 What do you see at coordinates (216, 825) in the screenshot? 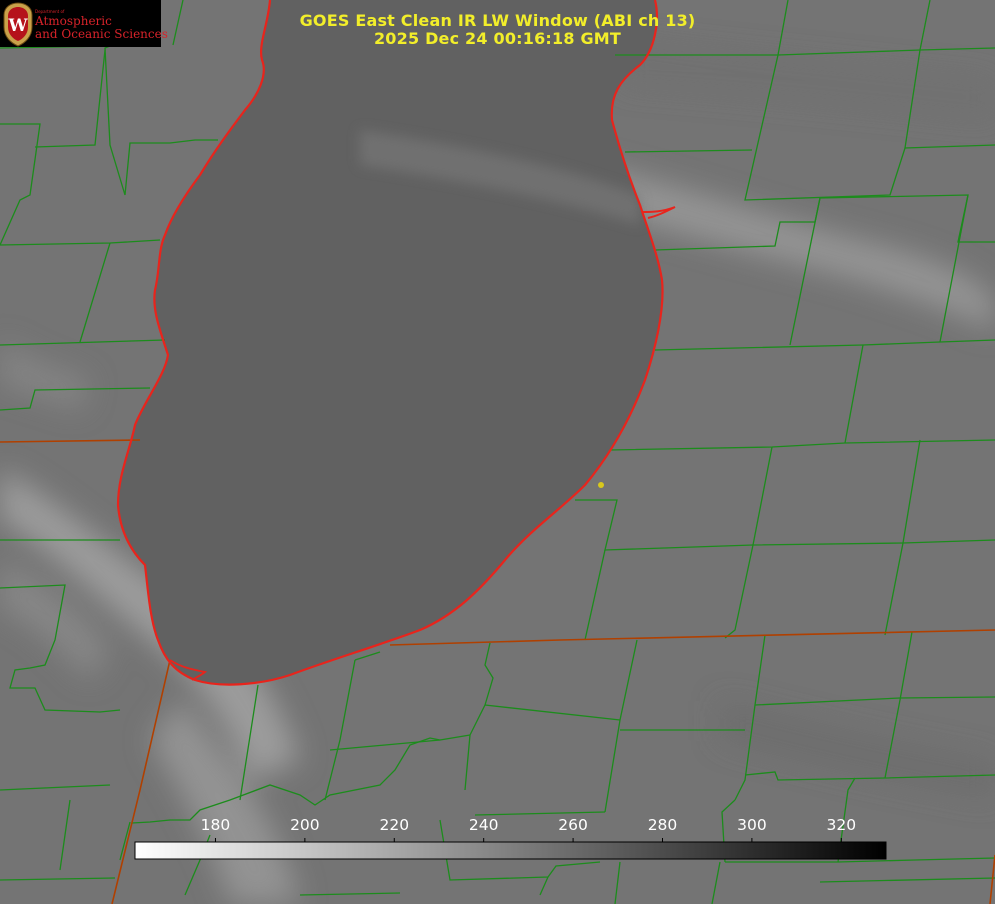
I see `colorbar-tick-label: 180` at bounding box center [216, 825].